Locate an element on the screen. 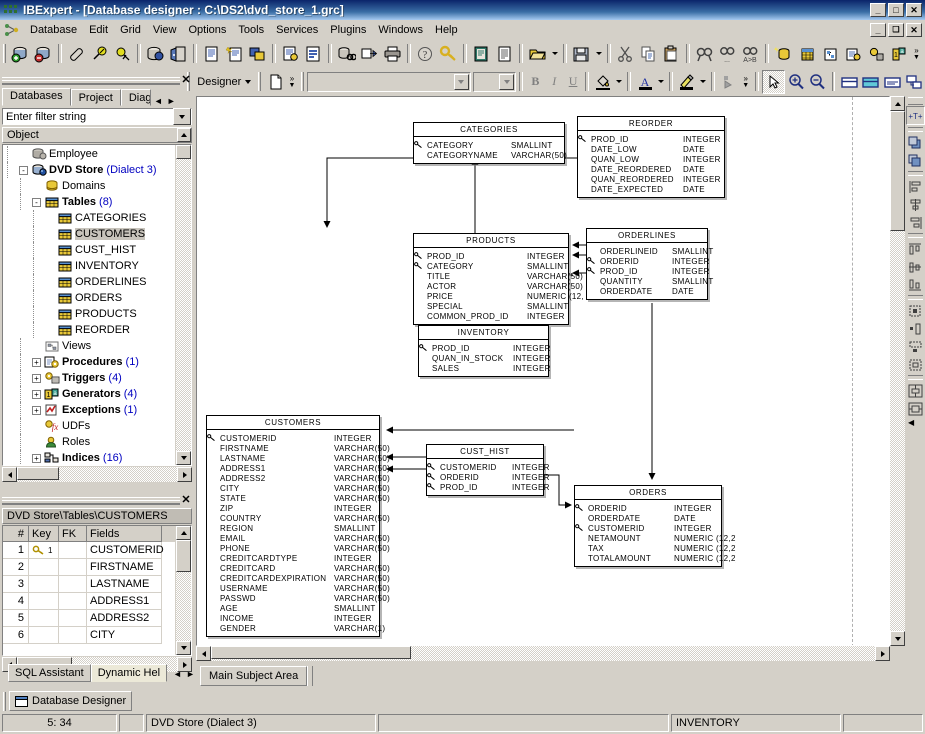 The height and width of the screenshot is (734, 925). query-builder-icon is located at coordinates (346, 54).